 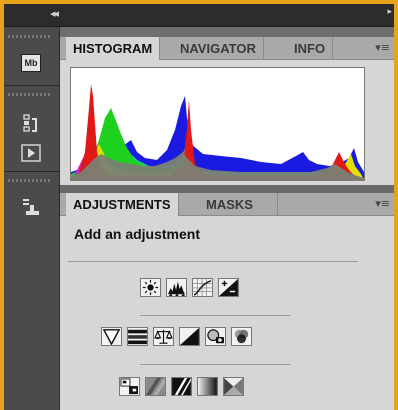 What do you see at coordinates (122, 204) in the screenshot?
I see `tab-adjustments: ADJUSTMENTS` at bounding box center [122, 204].